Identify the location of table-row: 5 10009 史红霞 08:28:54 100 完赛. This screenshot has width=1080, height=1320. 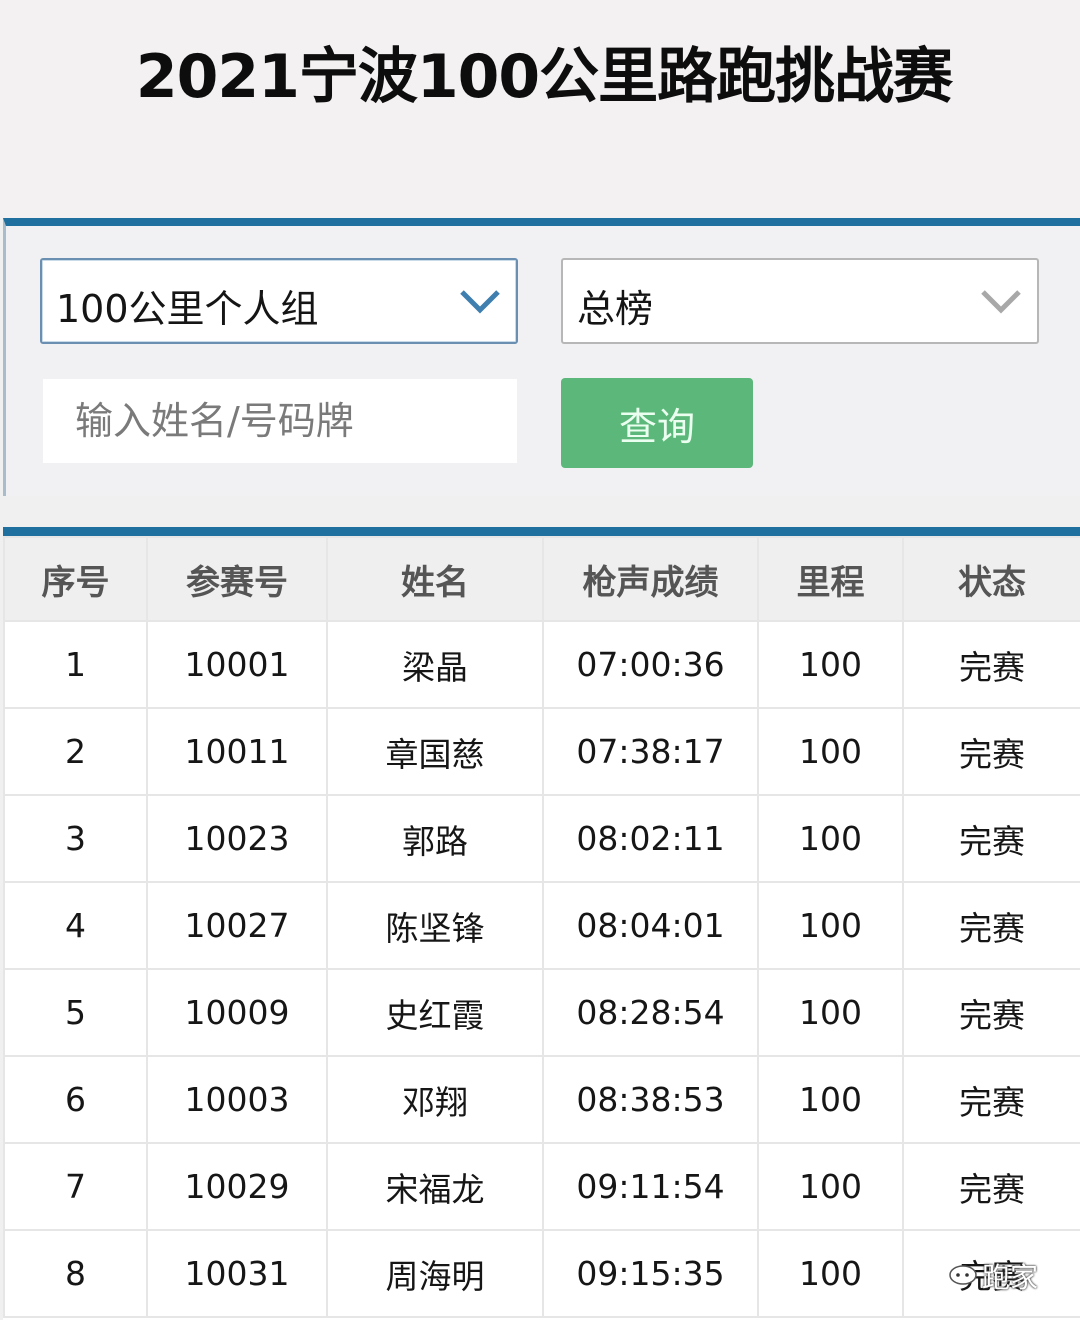
(541, 1012).